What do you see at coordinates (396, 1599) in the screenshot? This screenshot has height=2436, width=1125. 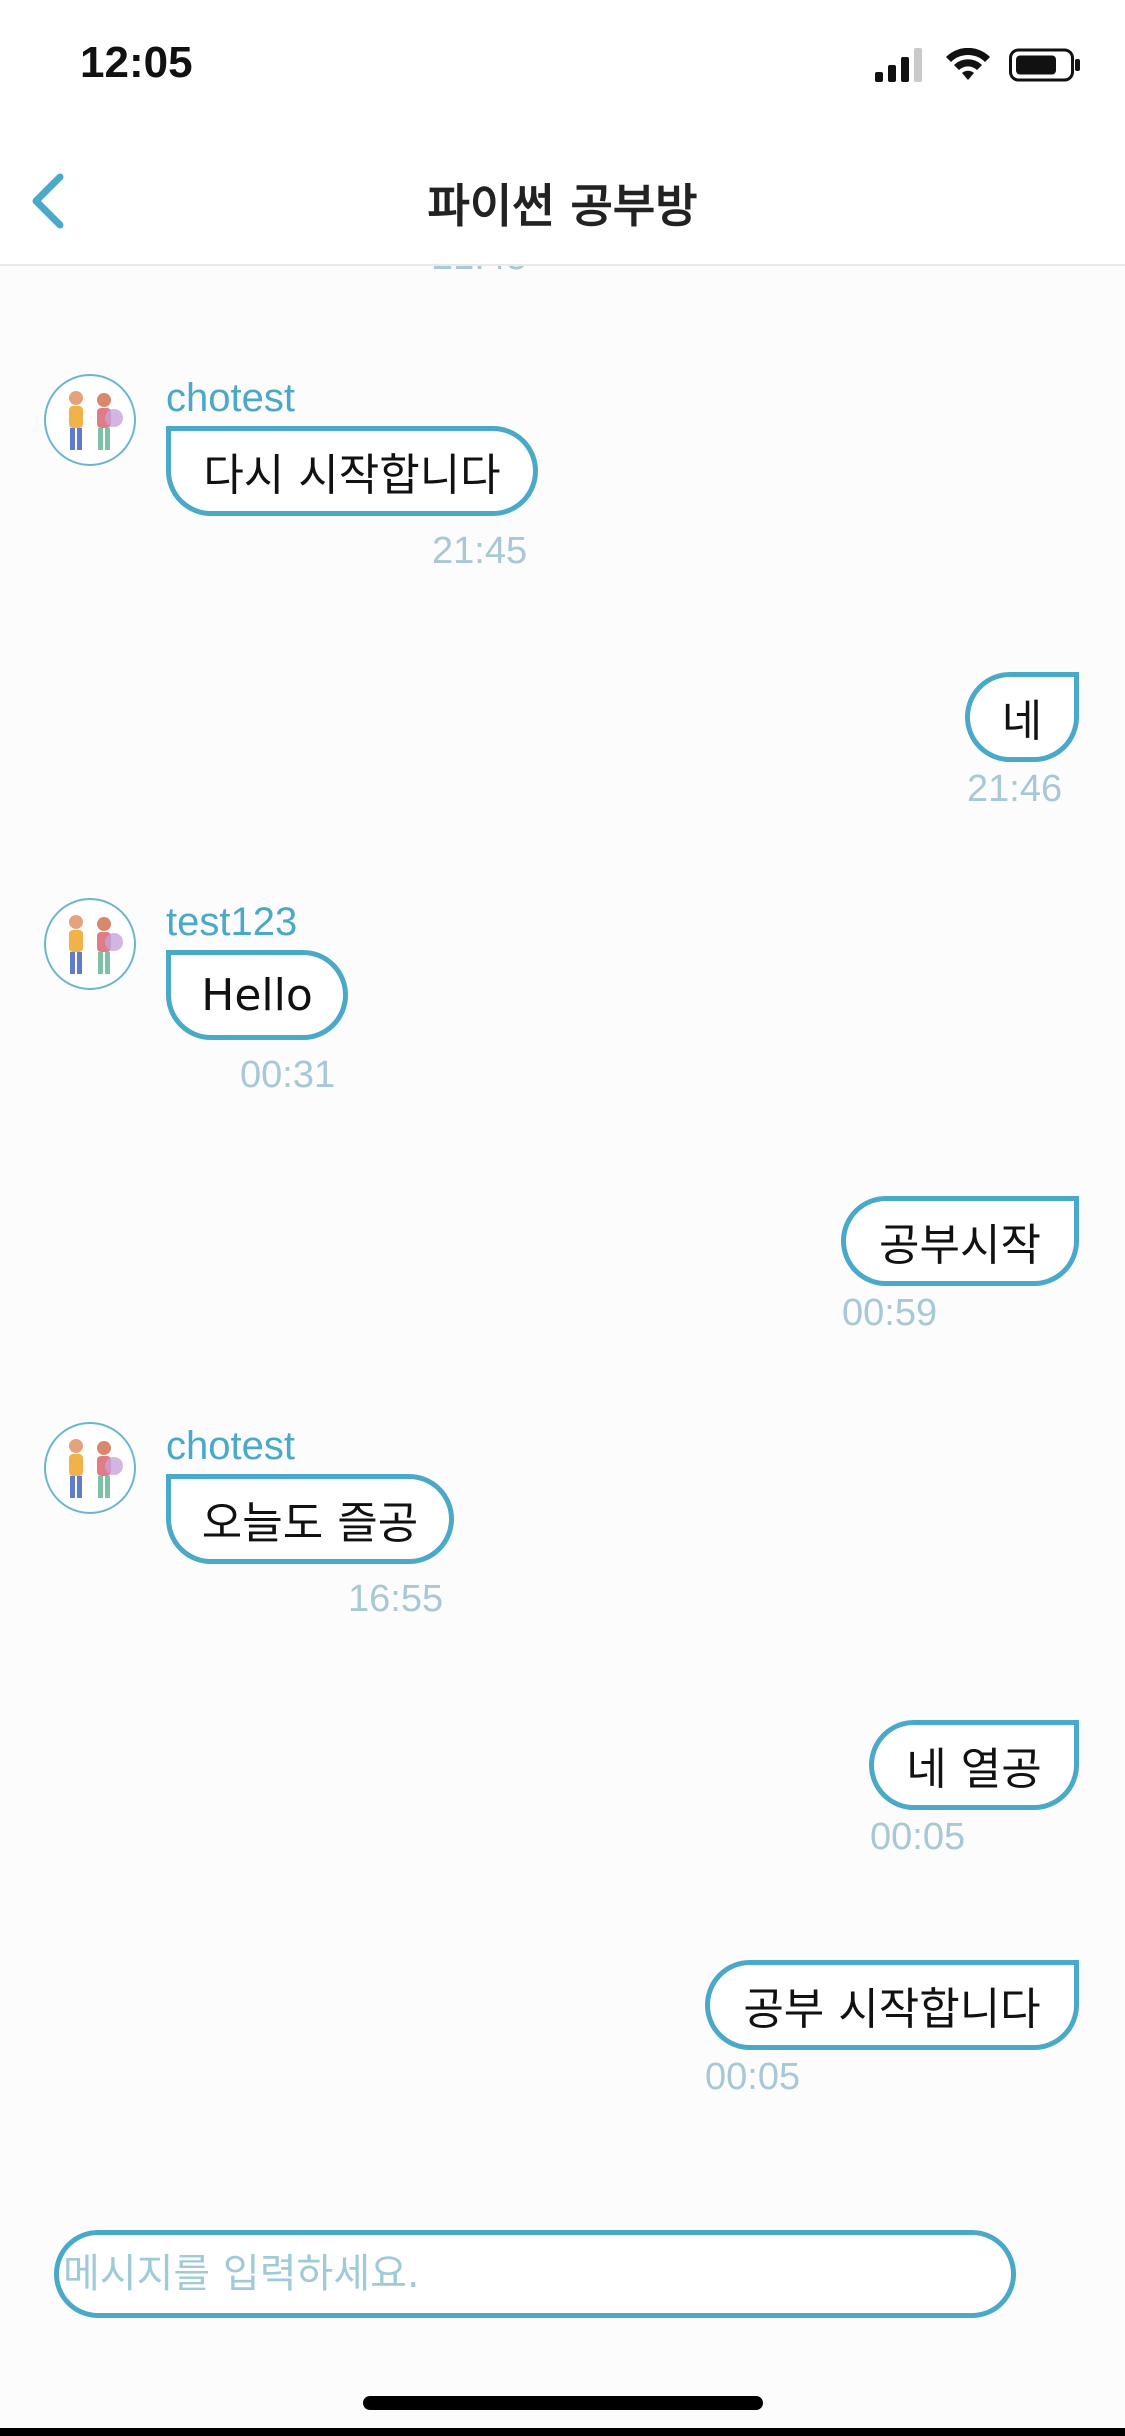 I see `message-time: 16:55` at bounding box center [396, 1599].